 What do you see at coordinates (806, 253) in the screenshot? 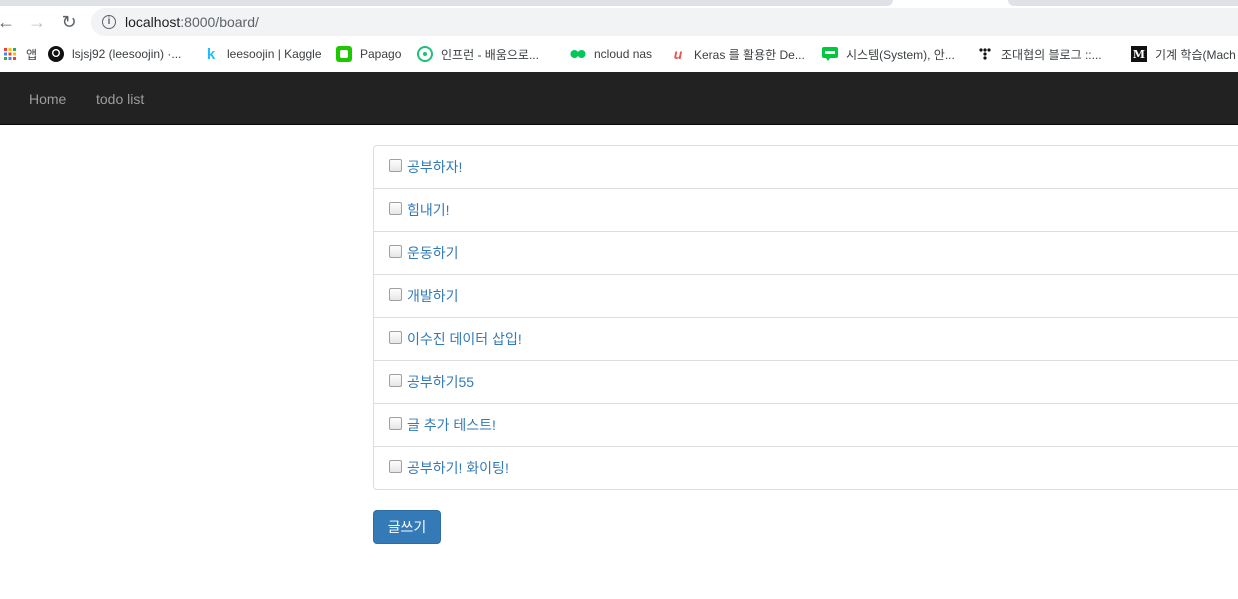
I see `list-item: 운동하기` at bounding box center [806, 253].